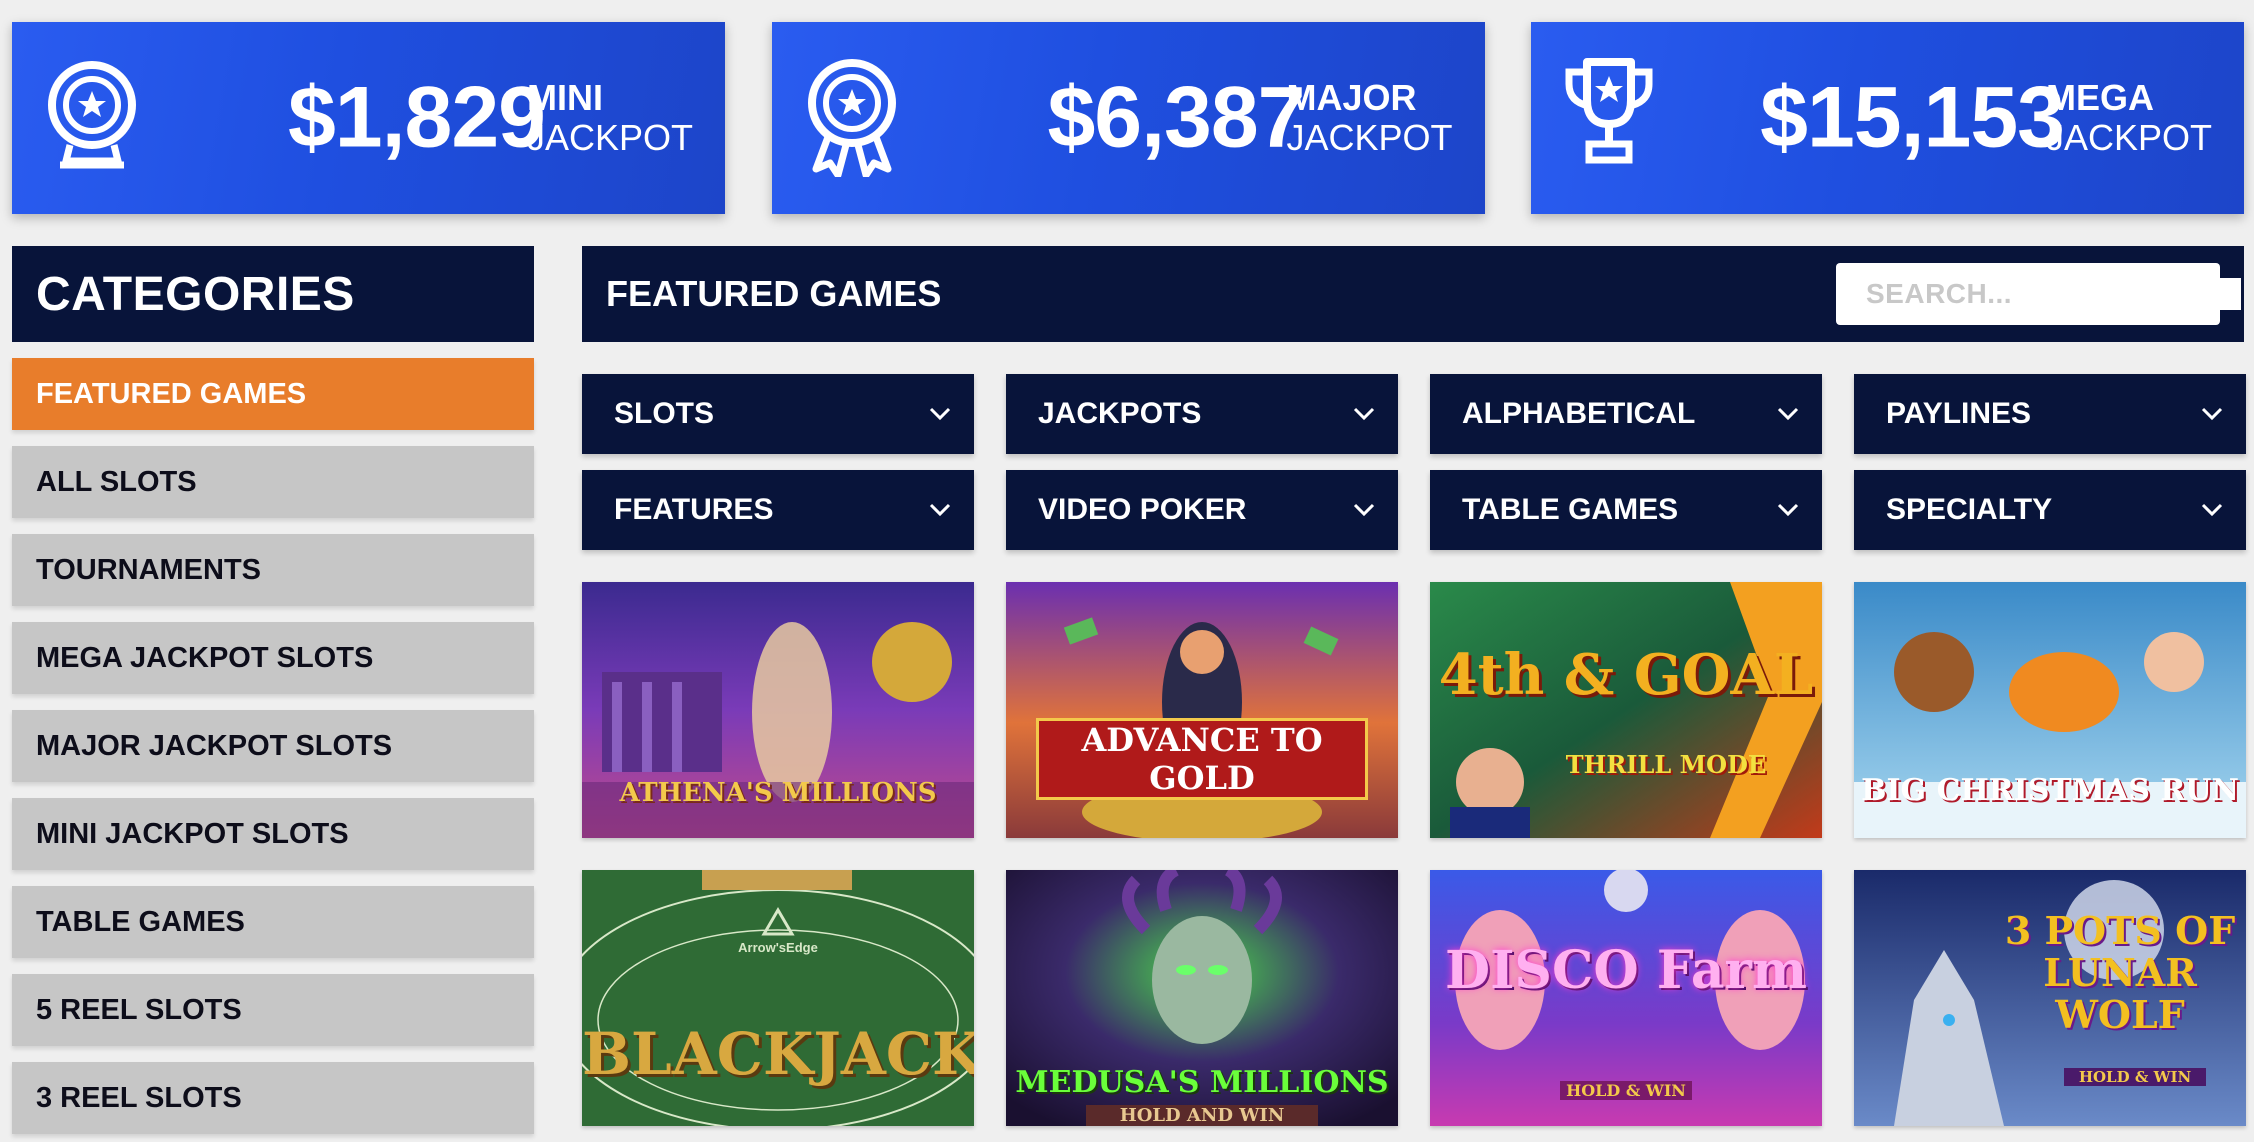 This screenshot has width=2254, height=1142. Describe the element at coordinates (1202, 710) in the screenshot. I see `game-tile-advance-to-gold: ADVANCE TO GOLD` at that location.